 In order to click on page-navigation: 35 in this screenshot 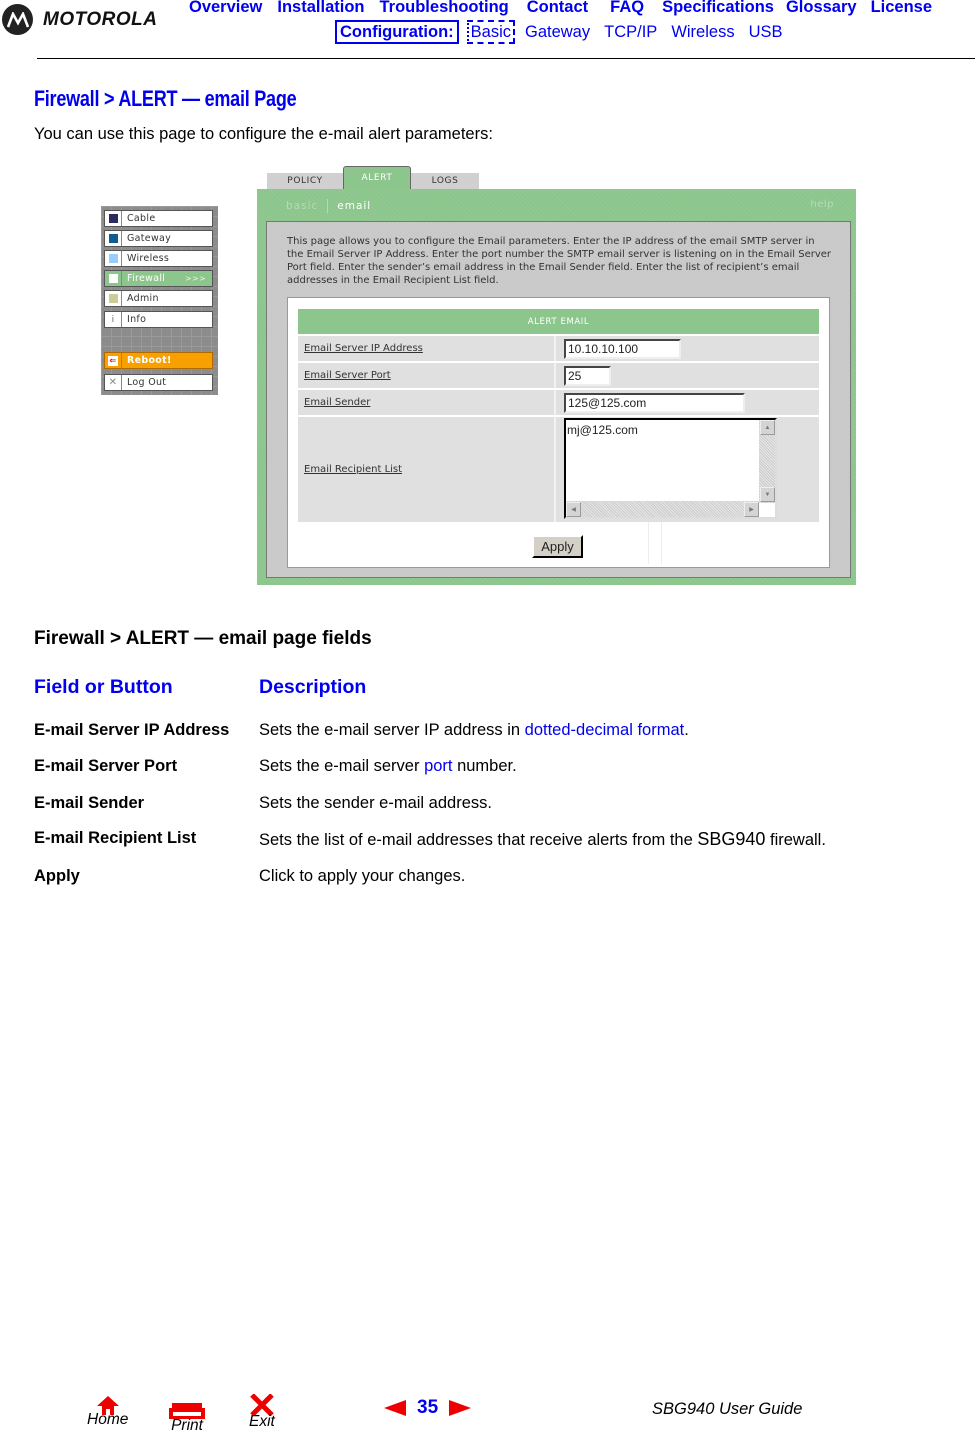, I will do `click(428, 1408)`.